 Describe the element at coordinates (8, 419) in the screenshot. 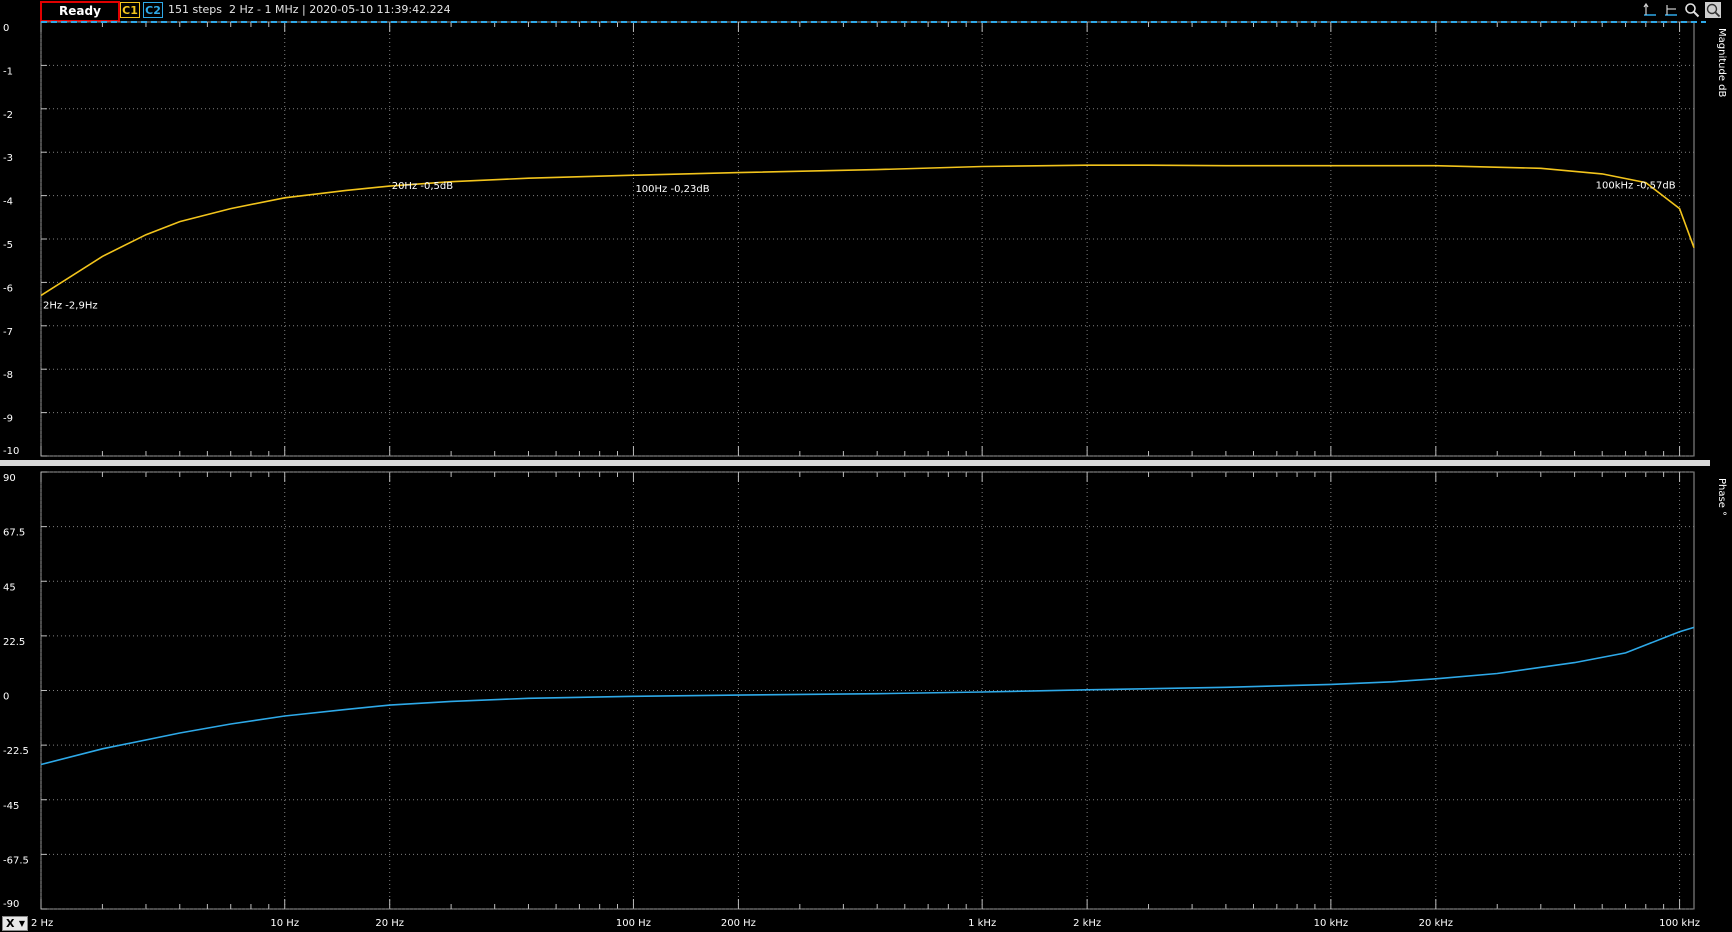

I see `y-tick-label: -9` at that location.